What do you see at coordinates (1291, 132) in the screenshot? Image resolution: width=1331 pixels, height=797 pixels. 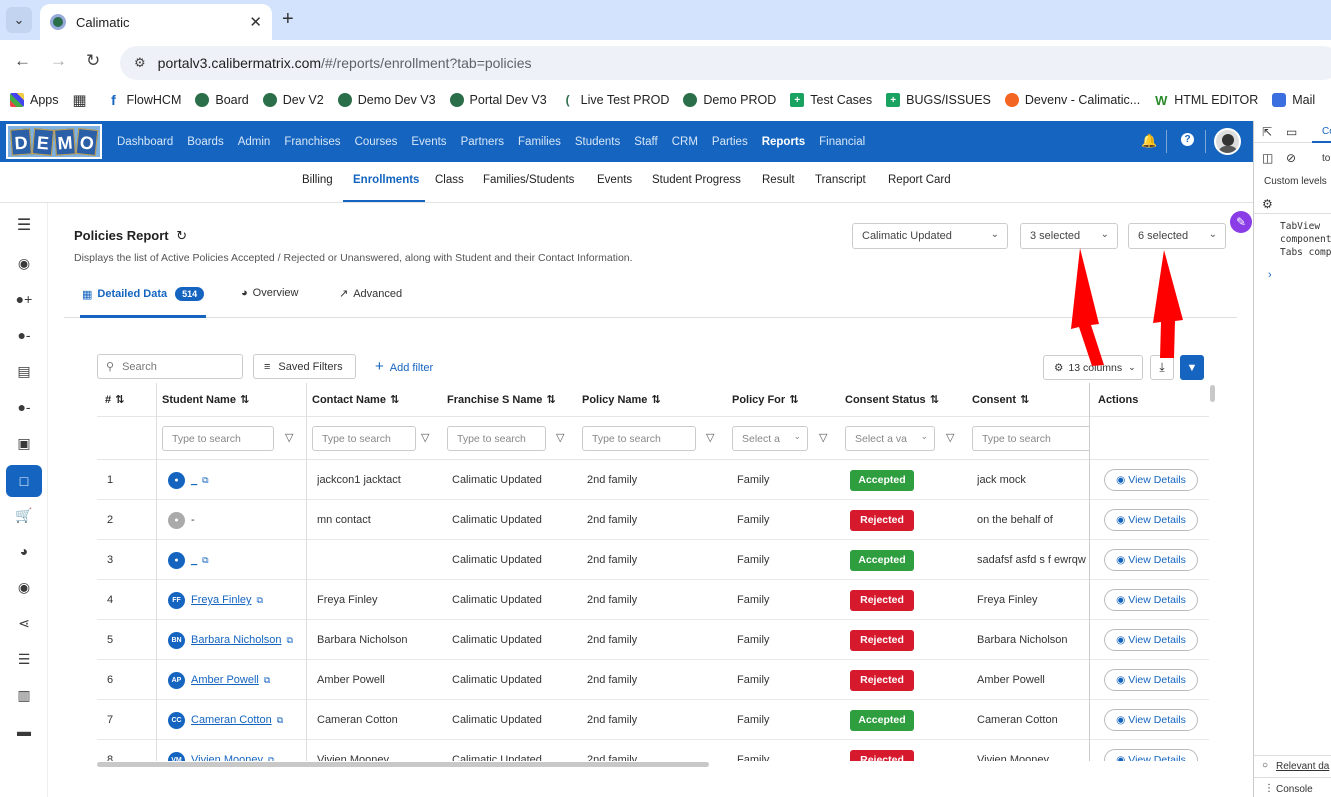 I see `device-toolbar-icon: ▭` at bounding box center [1291, 132].